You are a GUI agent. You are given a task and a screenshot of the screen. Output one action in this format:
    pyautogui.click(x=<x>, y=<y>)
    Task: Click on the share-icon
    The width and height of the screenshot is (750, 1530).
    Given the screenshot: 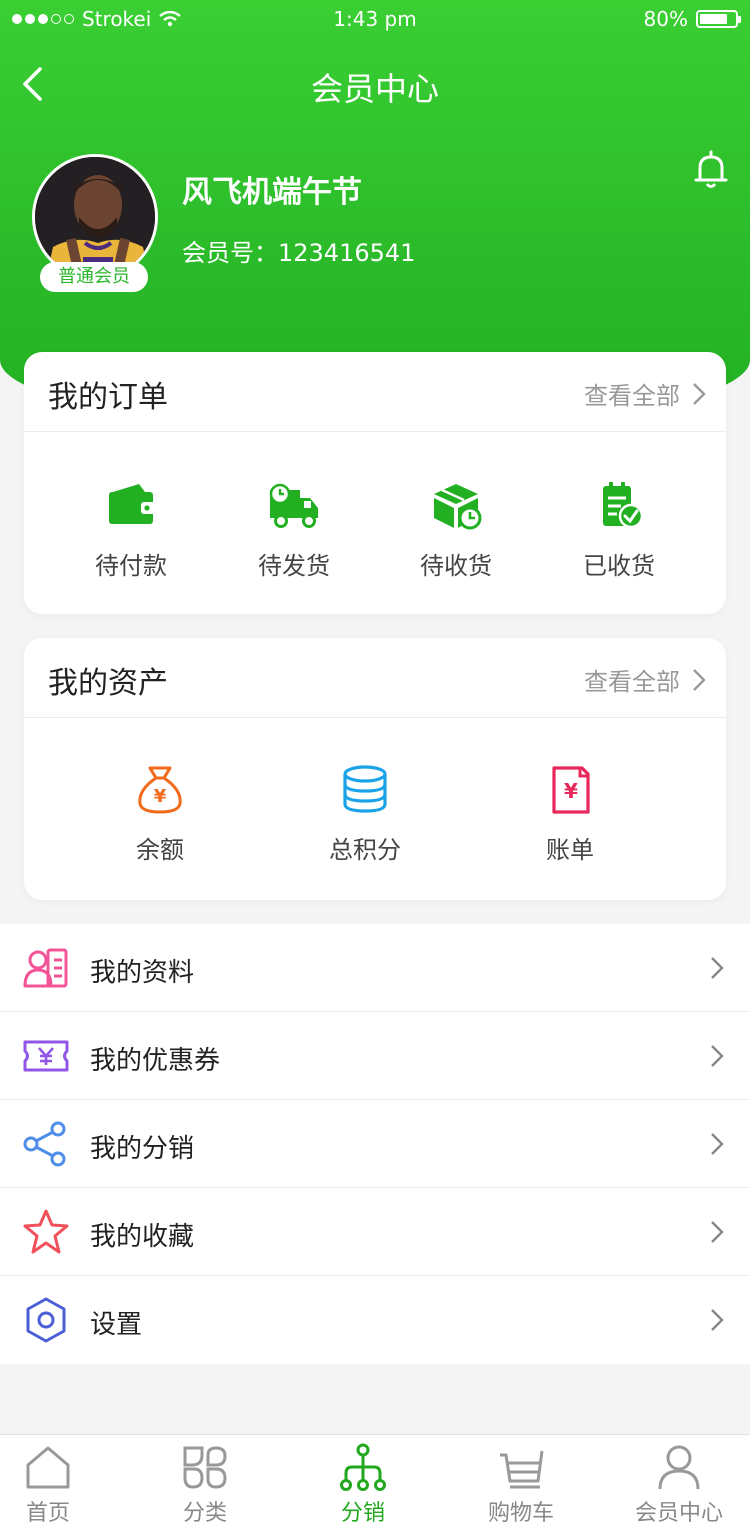 What is the action you would take?
    pyautogui.click(x=44, y=1144)
    